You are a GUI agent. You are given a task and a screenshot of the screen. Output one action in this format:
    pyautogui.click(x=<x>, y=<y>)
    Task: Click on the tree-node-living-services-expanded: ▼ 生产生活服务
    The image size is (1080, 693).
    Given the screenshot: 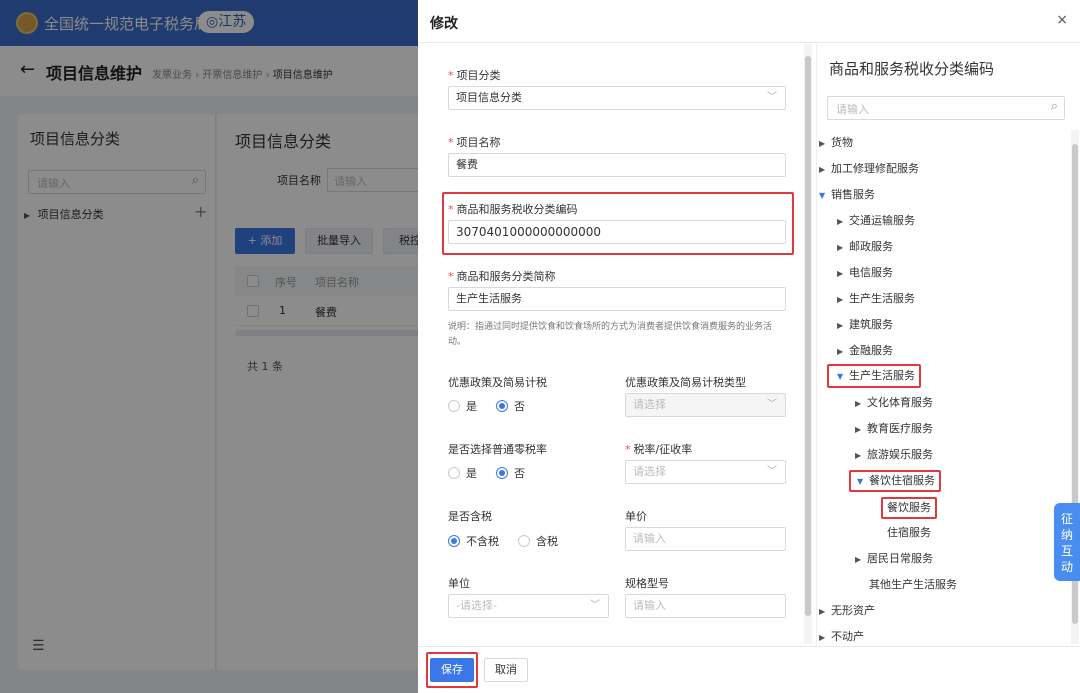 What is the action you would take?
    pyautogui.click(x=874, y=376)
    